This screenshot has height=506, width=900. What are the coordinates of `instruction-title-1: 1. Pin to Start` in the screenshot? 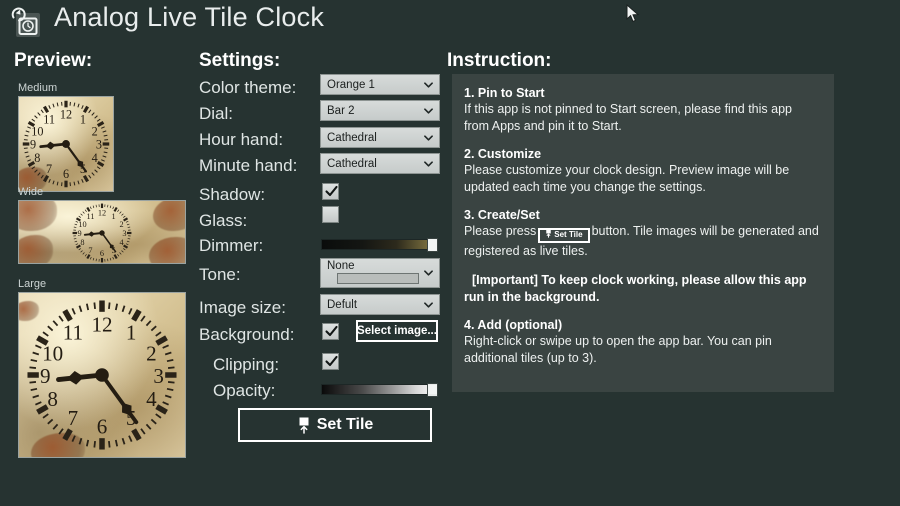 It's located at (504, 93).